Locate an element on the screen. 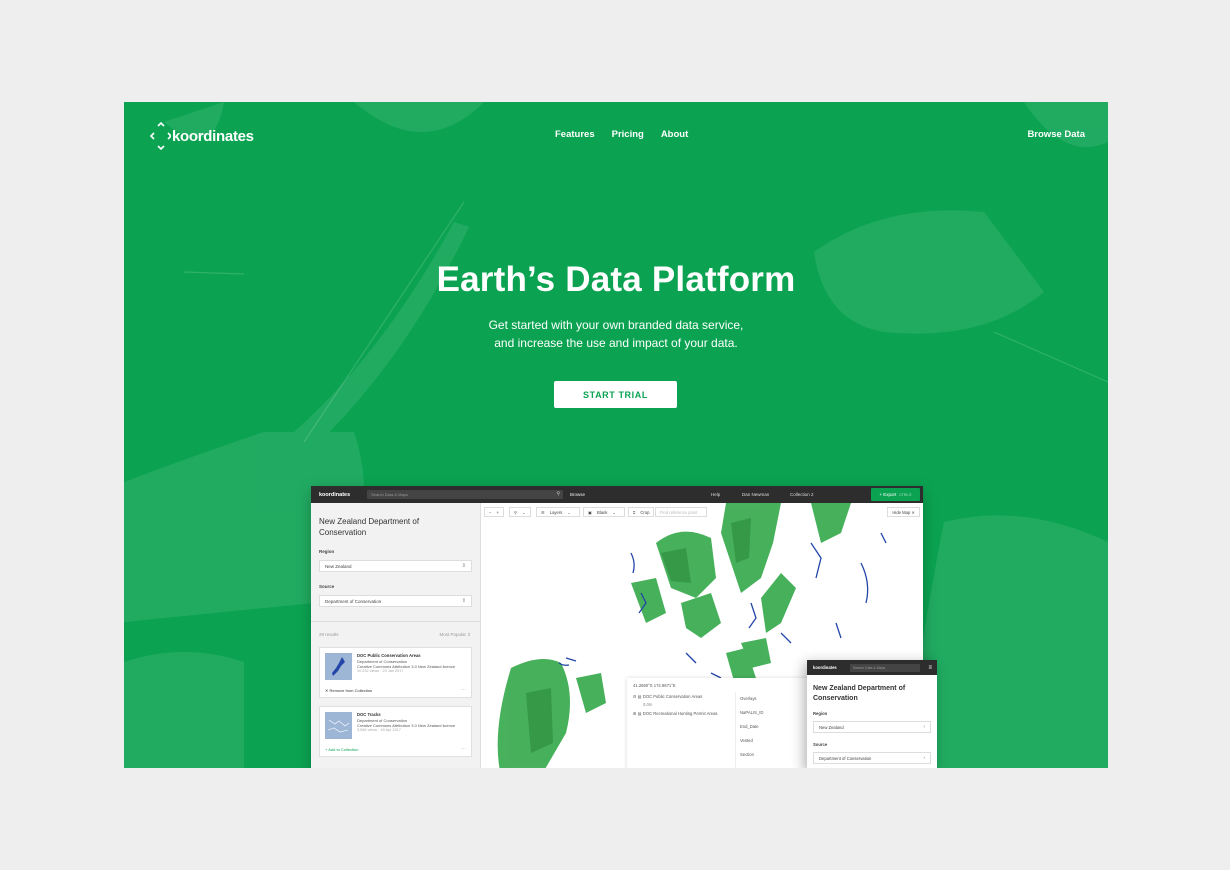 The width and height of the screenshot is (1230, 870). mobile-search-input: Search Data & Maps is located at coordinates (885, 667).